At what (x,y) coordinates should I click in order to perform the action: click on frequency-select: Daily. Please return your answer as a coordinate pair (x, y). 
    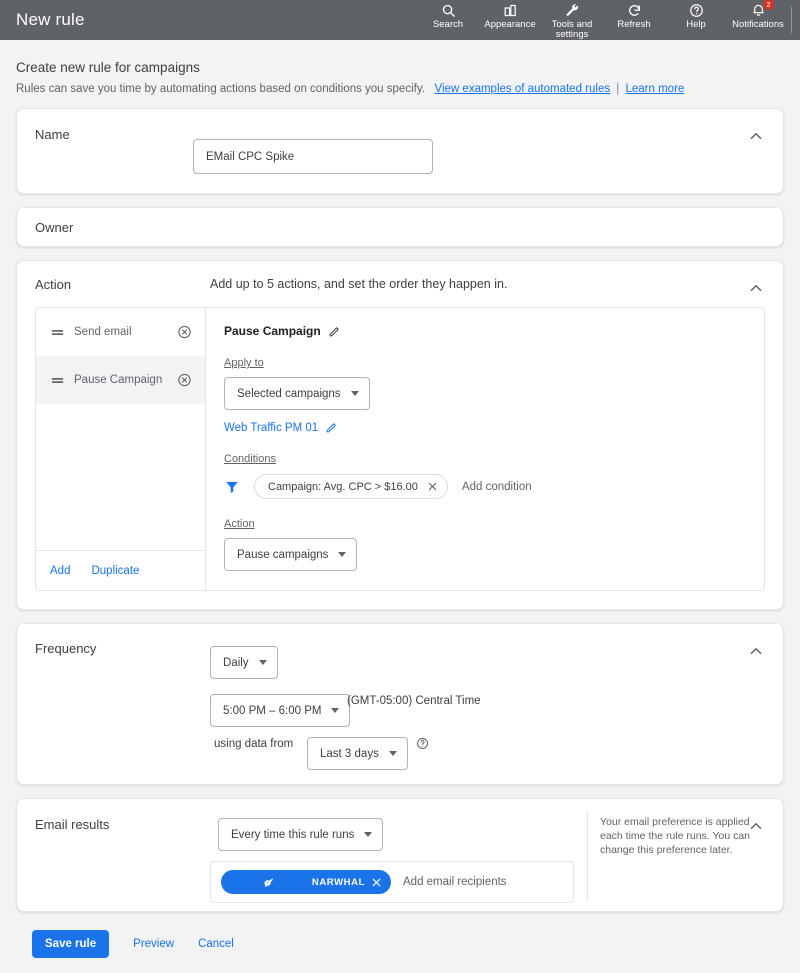
    Looking at the image, I should click on (244, 662).